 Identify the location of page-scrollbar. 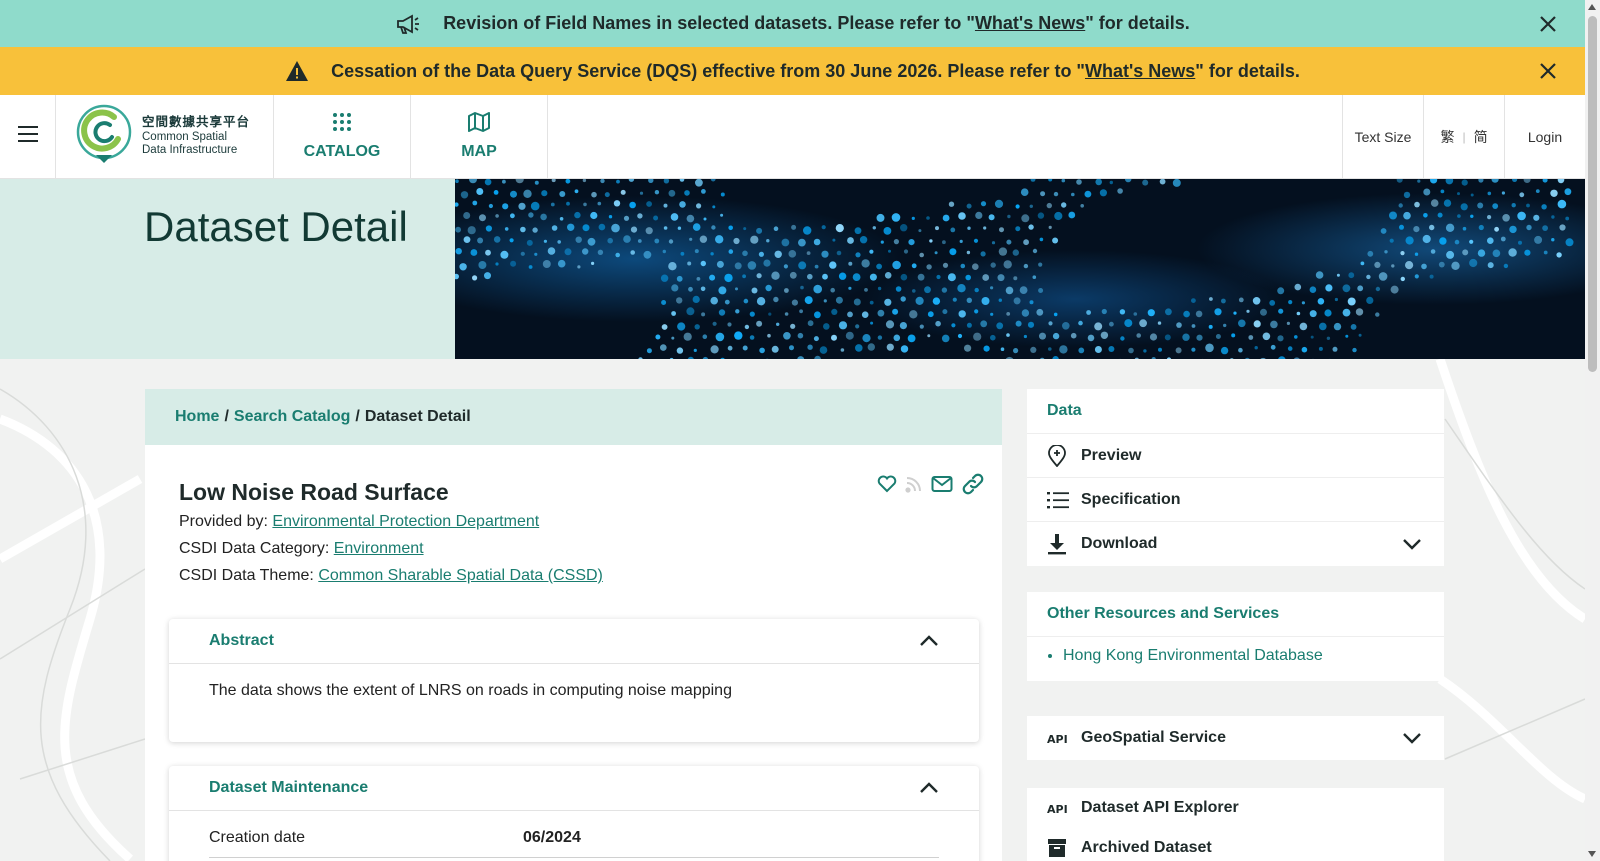
(1592, 430).